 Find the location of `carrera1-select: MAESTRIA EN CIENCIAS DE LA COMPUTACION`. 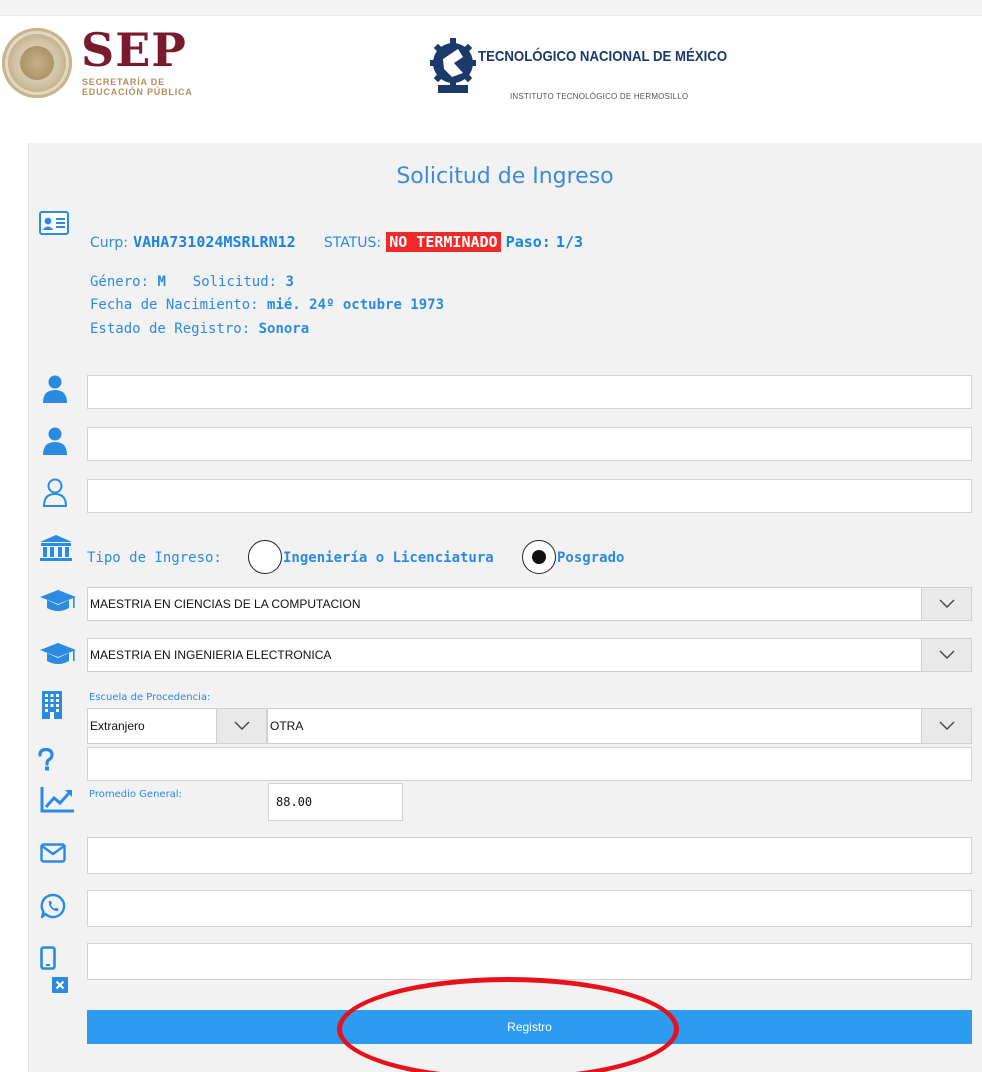

carrera1-select: MAESTRIA EN CIENCIAS DE LA COMPUTACION is located at coordinates (529, 604).